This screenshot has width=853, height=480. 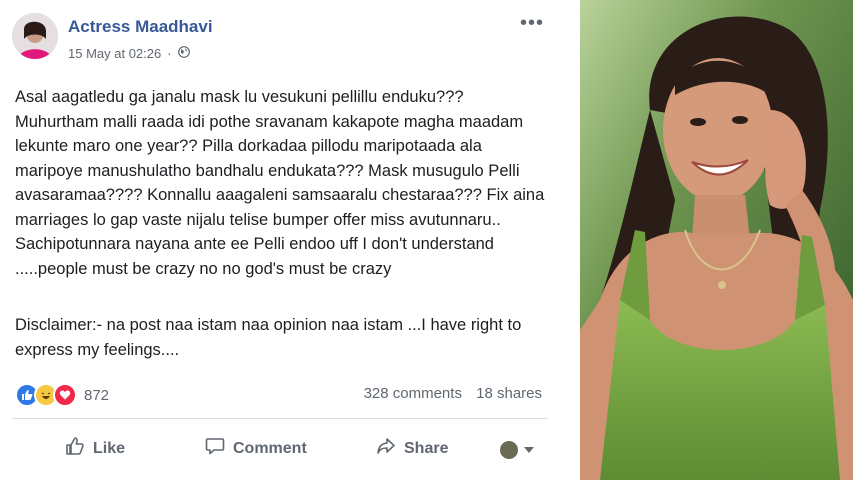 I want to click on share-arrow-icon, so click(x=386, y=448).